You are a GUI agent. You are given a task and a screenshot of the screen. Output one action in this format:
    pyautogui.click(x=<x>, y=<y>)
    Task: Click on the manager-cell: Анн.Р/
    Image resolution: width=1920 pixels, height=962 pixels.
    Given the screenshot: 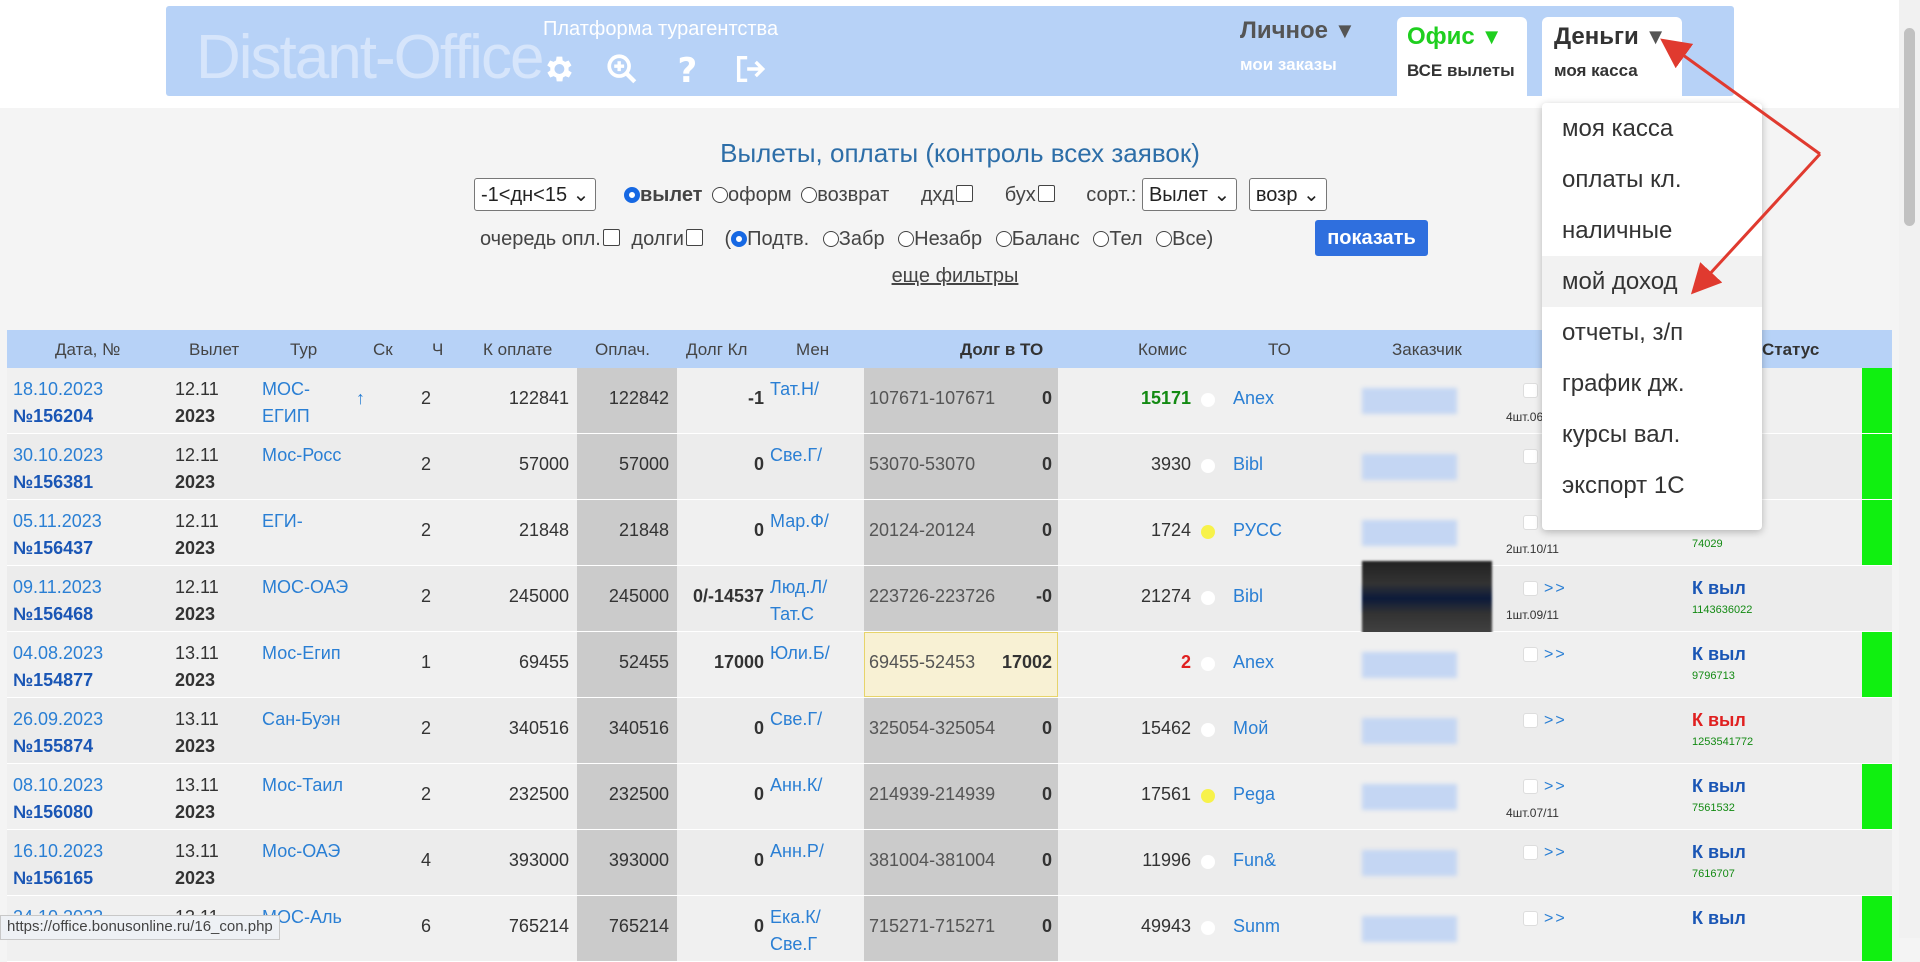 What is the action you would take?
    pyautogui.click(x=797, y=851)
    